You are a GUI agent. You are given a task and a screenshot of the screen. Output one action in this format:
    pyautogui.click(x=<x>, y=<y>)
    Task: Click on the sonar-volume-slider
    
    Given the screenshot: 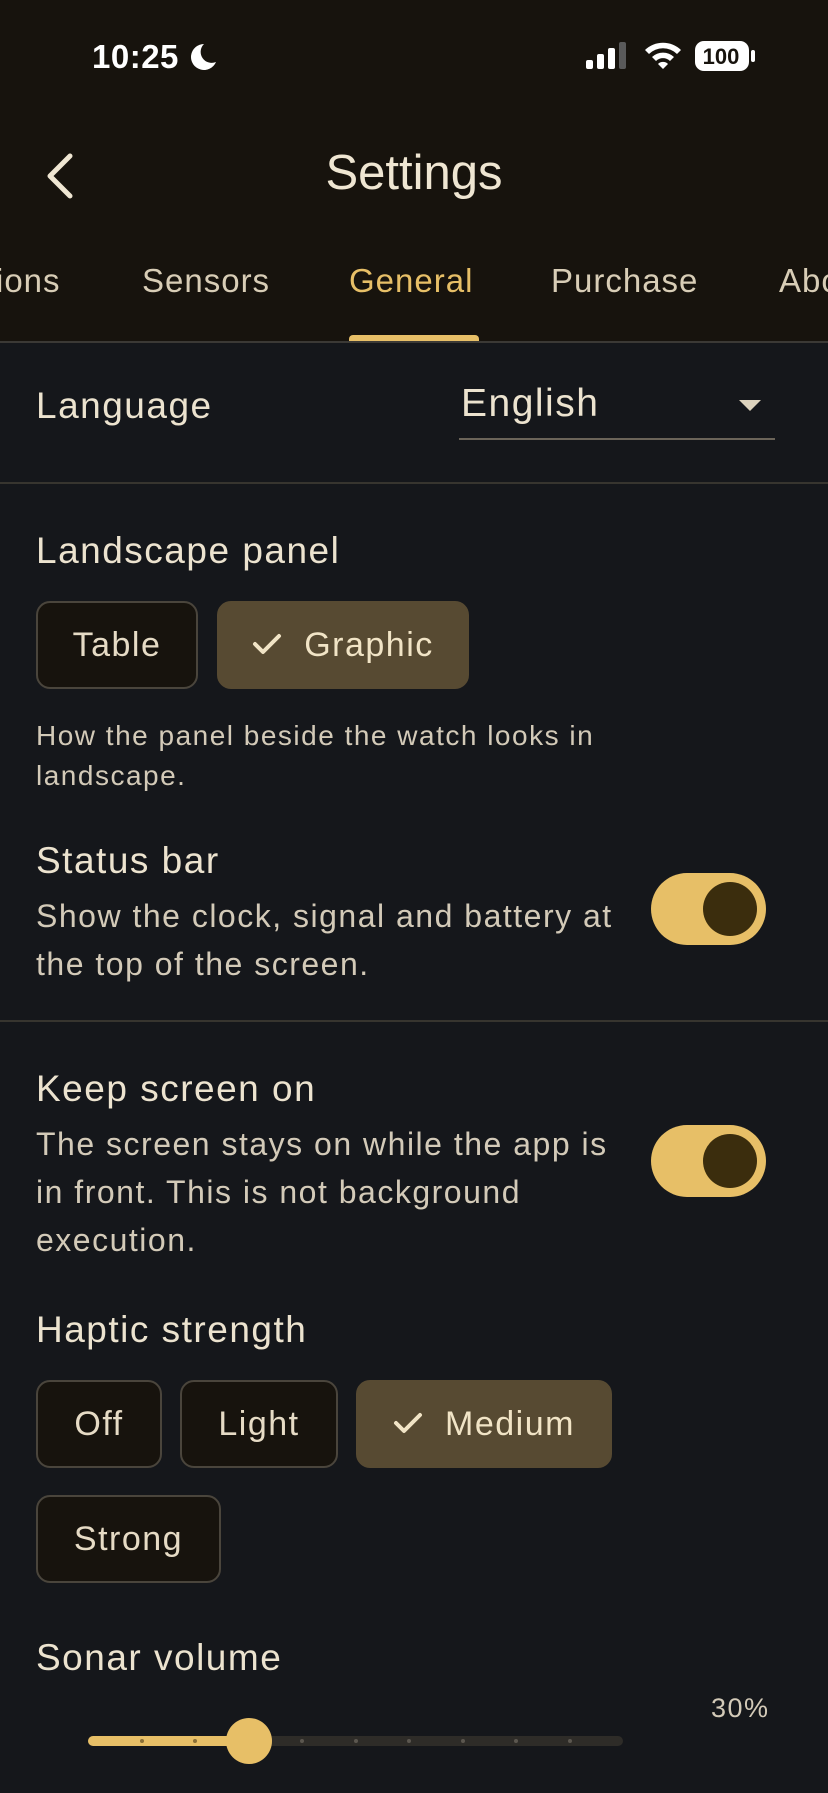 What is the action you would take?
    pyautogui.click(x=355, y=1741)
    